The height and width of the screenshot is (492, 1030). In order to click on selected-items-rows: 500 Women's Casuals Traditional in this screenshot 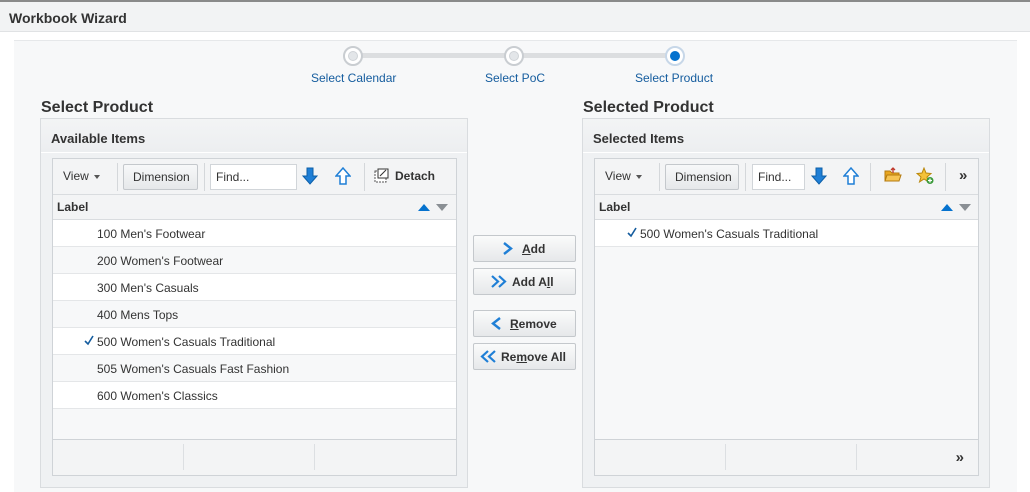, I will do `click(786, 233)`.